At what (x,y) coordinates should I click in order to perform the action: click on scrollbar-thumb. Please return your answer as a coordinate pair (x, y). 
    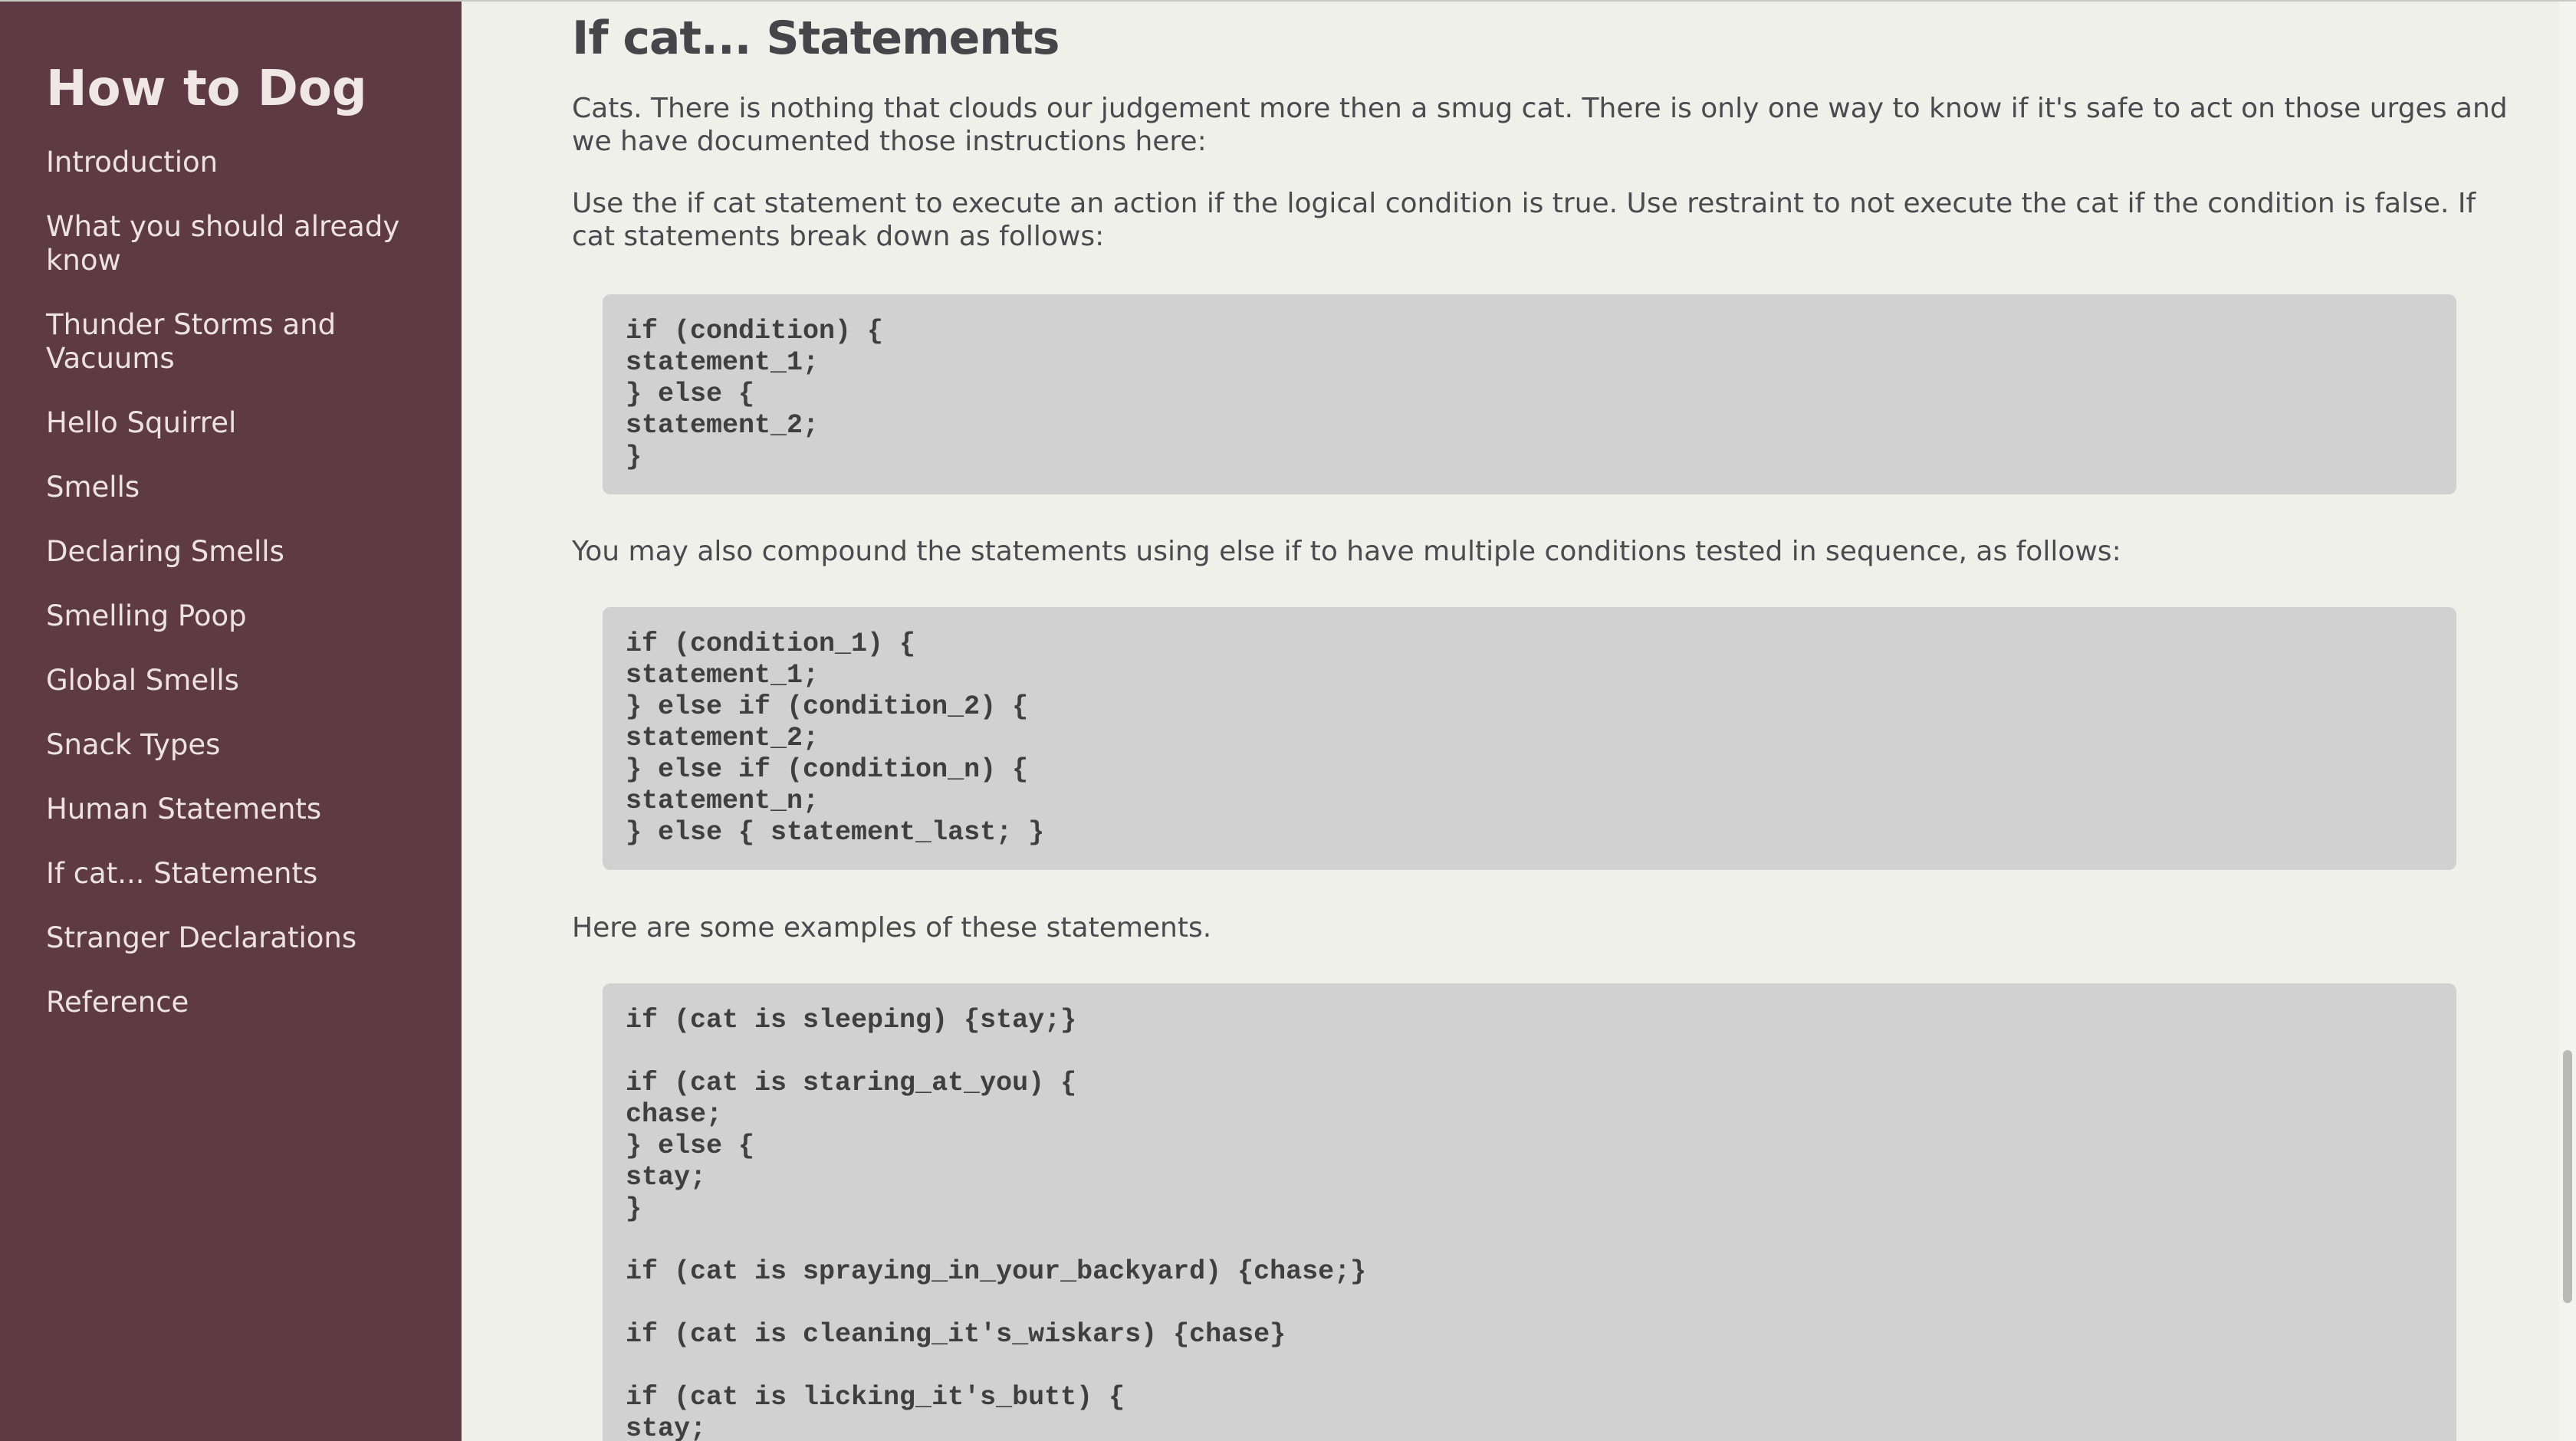
    Looking at the image, I should click on (2568, 1177).